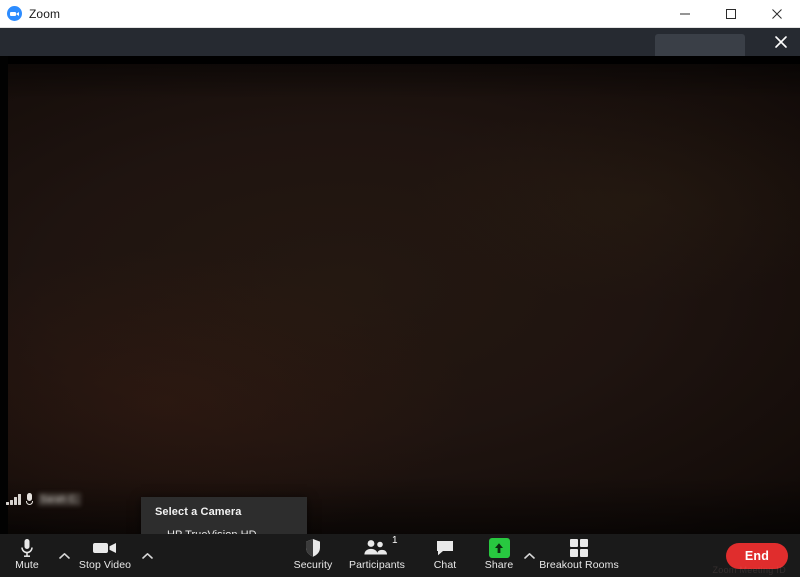  I want to click on meeting-close-icon, so click(781, 42).